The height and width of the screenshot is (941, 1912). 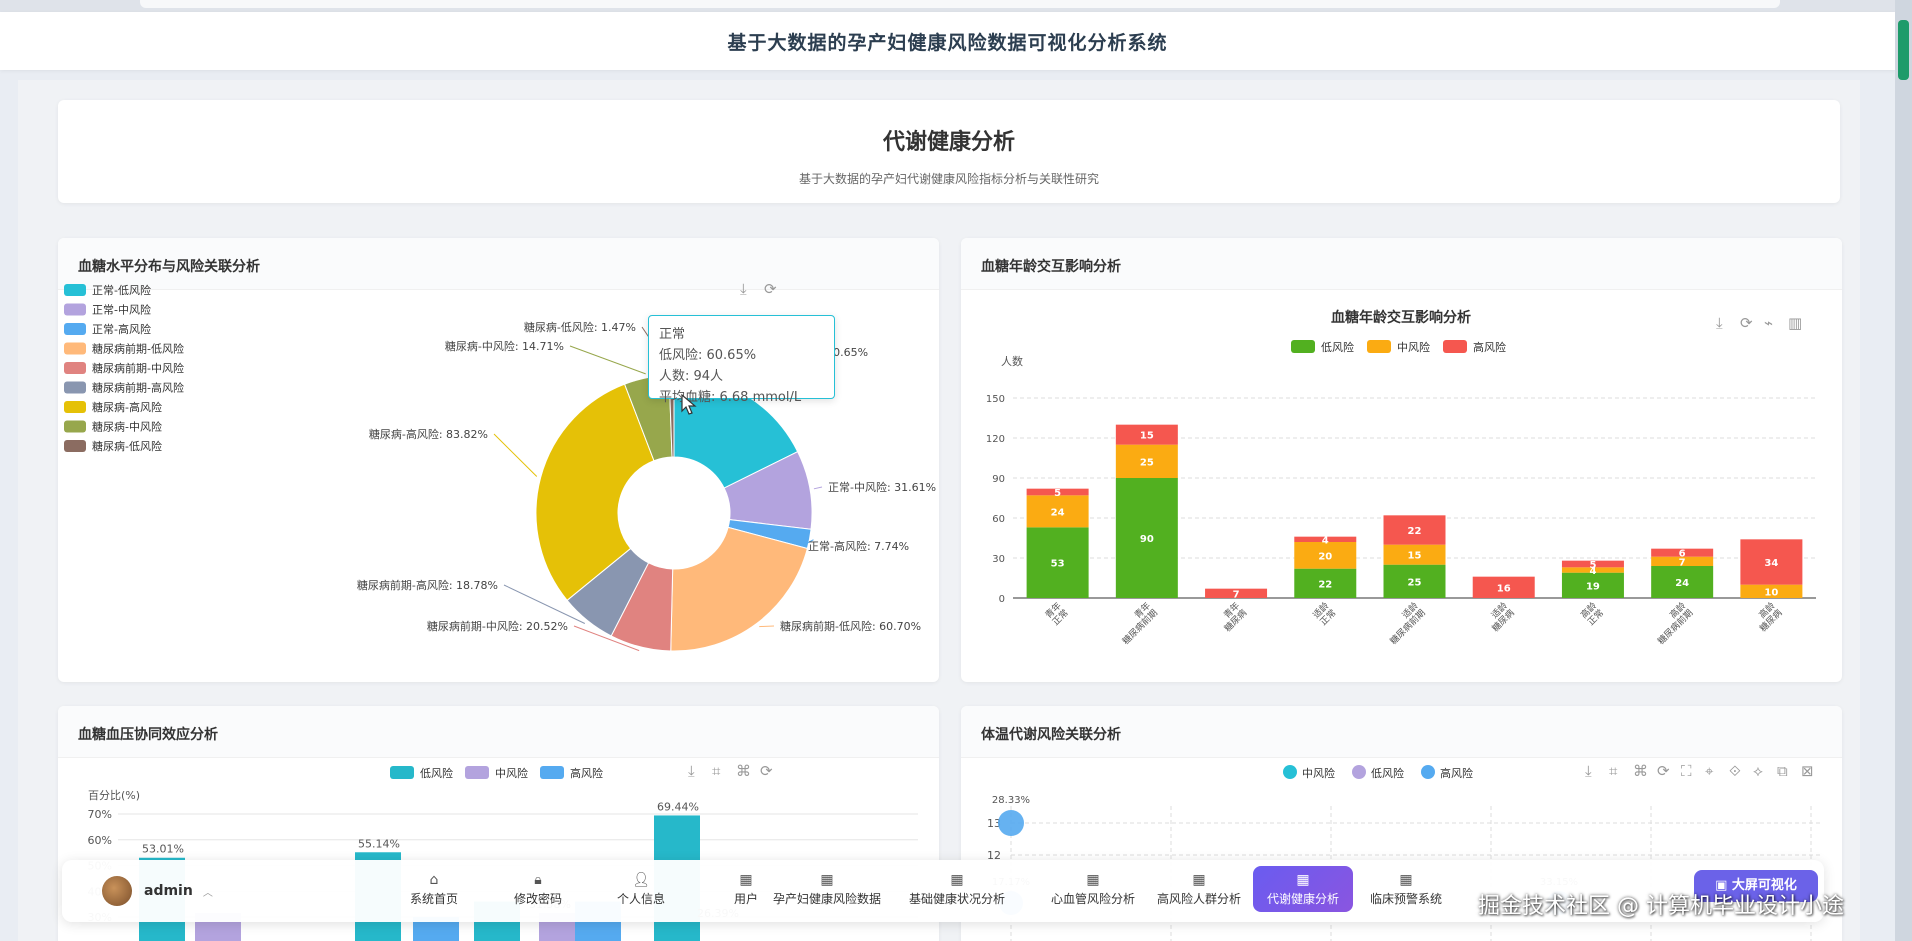 What do you see at coordinates (1771, 563) in the screenshot?
I see `bar-value-label: 34` at bounding box center [1771, 563].